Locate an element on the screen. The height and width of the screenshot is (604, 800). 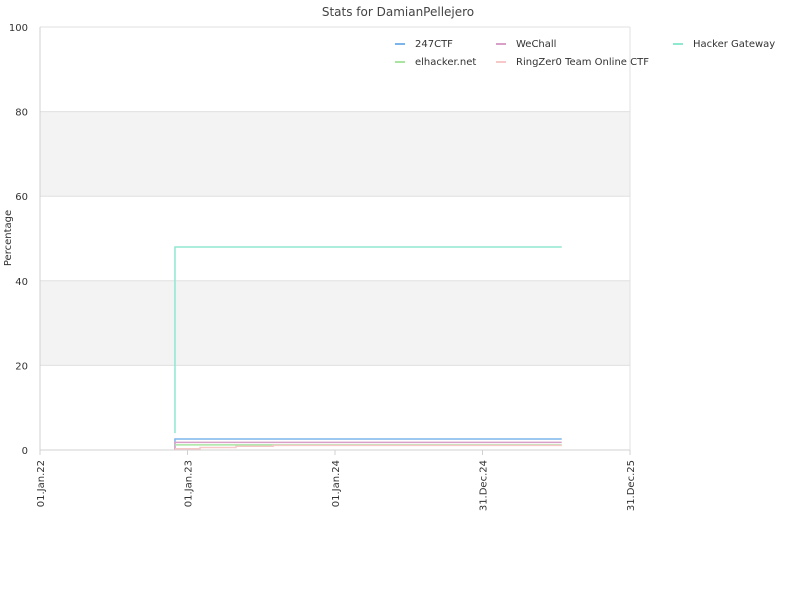
legend-label: WeChall is located at coordinates (536, 44).